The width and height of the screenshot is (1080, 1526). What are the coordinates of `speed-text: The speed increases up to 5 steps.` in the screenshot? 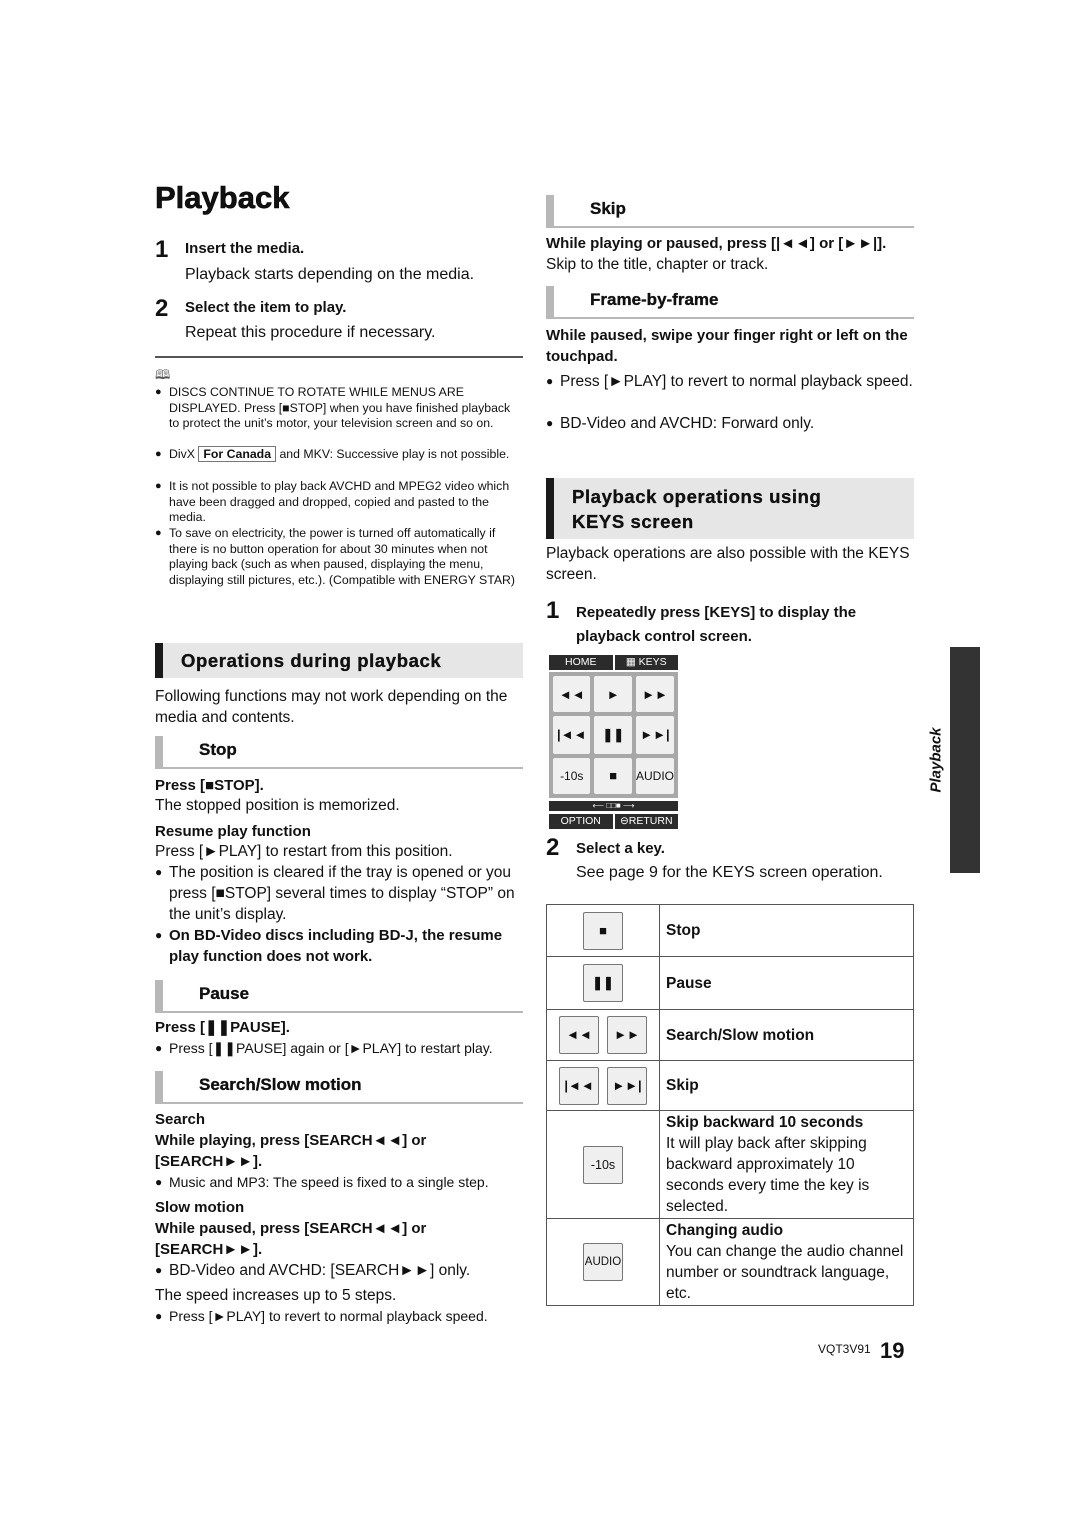 It's located at (276, 1295).